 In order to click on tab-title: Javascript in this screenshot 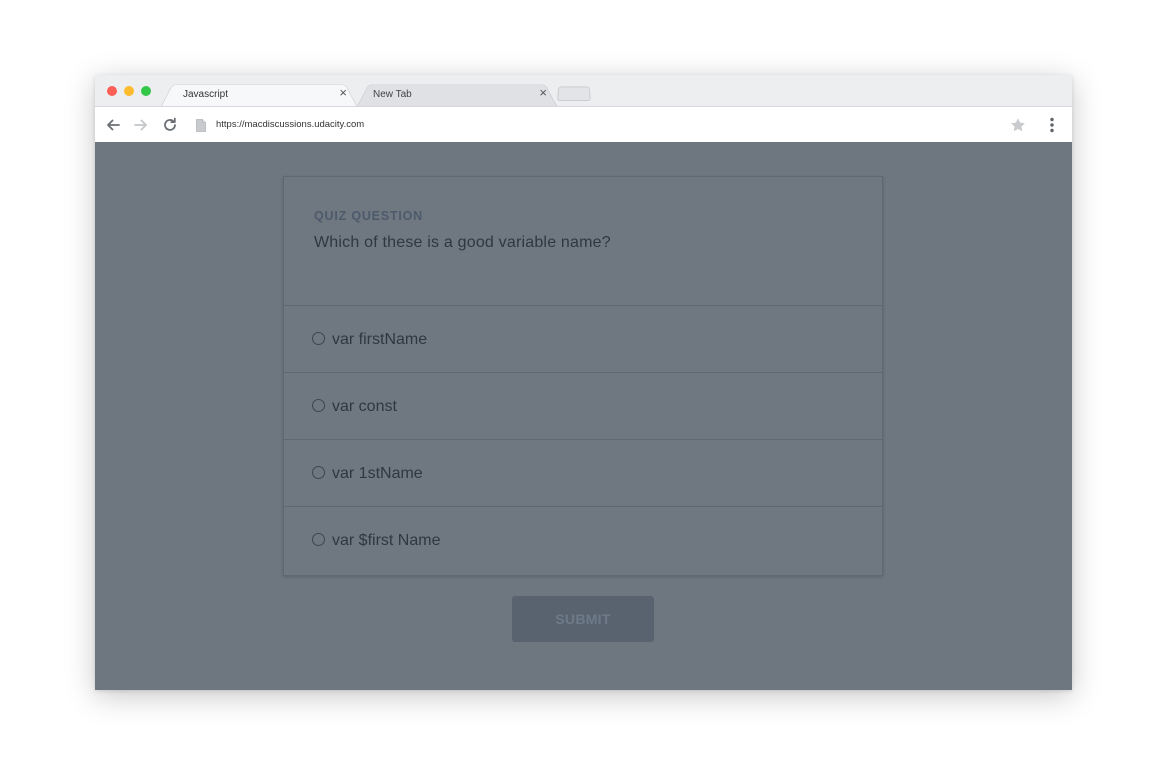, I will do `click(206, 94)`.